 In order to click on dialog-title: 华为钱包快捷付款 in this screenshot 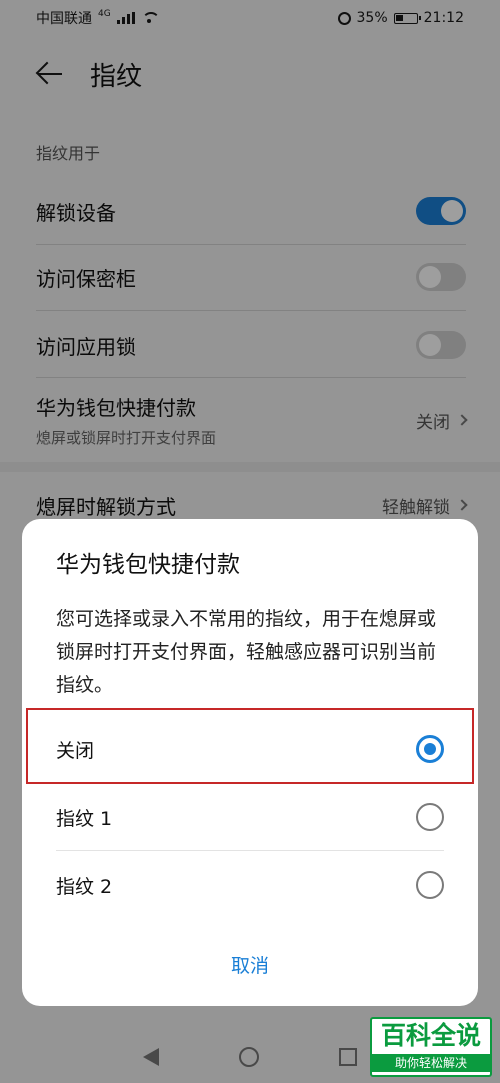, I will do `click(148, 565)`.